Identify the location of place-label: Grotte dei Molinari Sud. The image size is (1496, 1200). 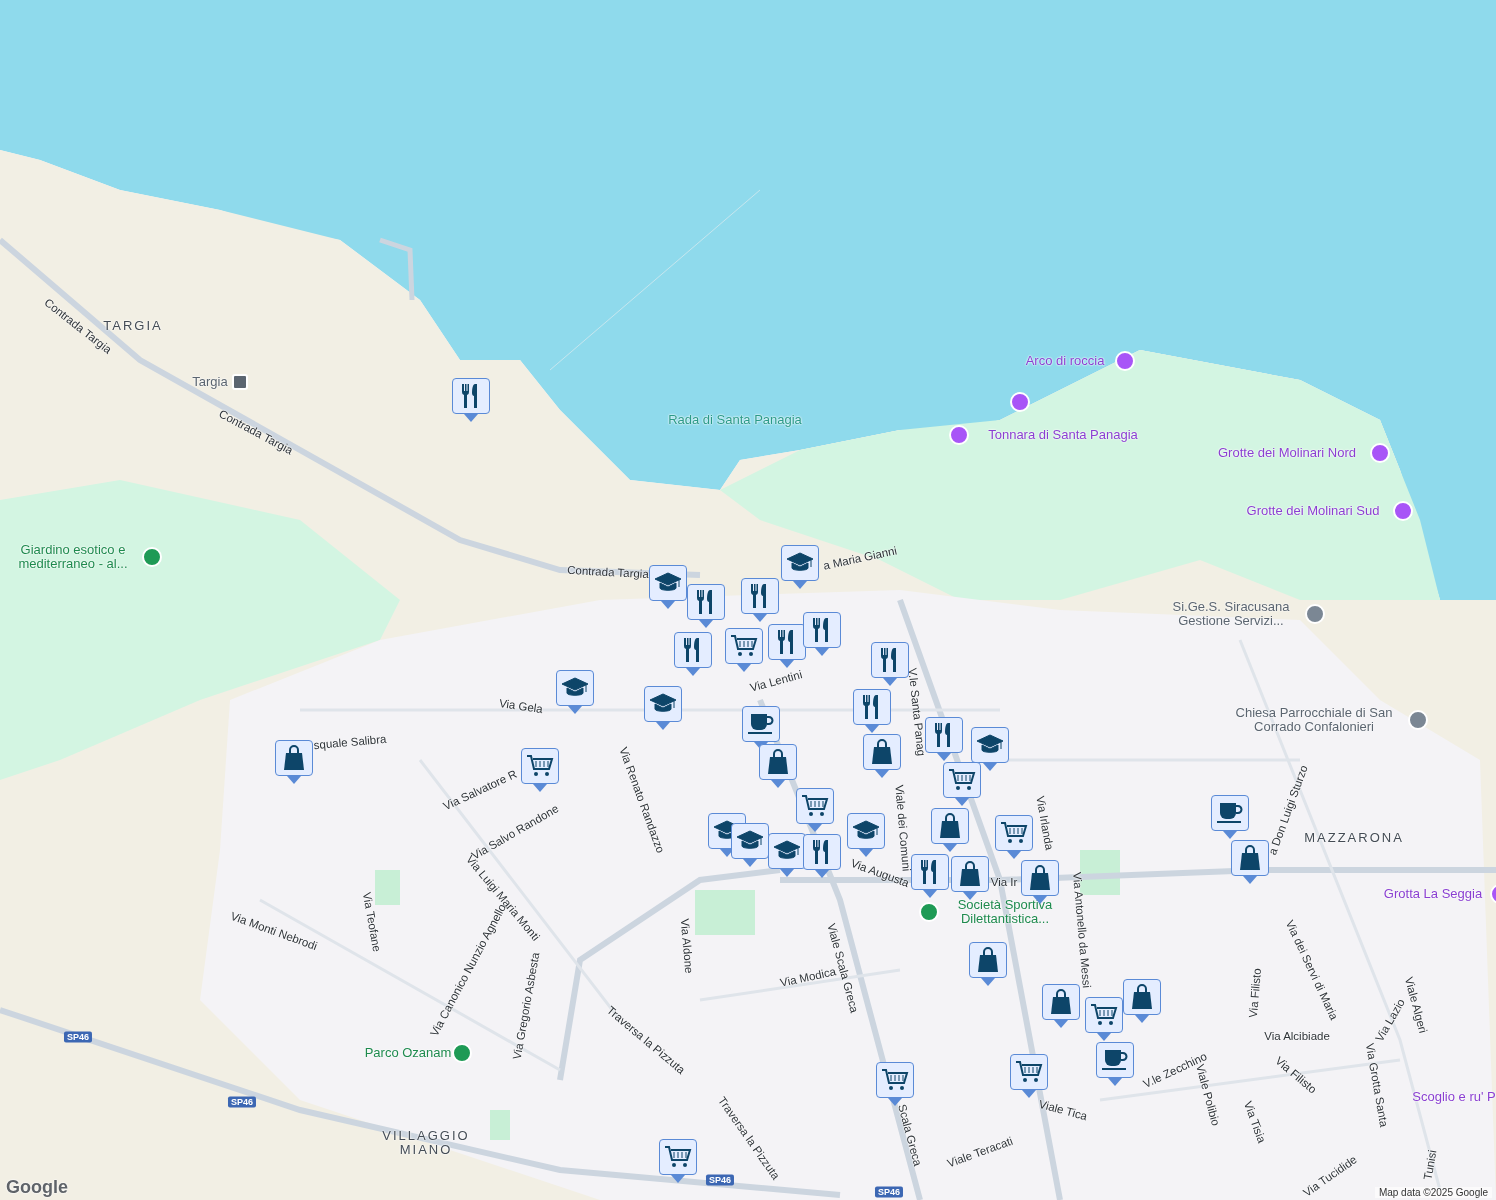
(1313, 511).